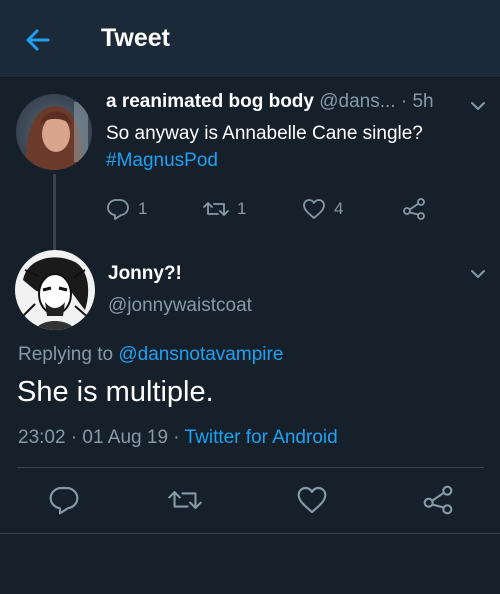 This screenshot has height=594, width=500. What do you see at coordinates (200, 354) in the screenshot?
I see `replying-to-handle: @dansnotavampire` at bounding box center [200, 354].